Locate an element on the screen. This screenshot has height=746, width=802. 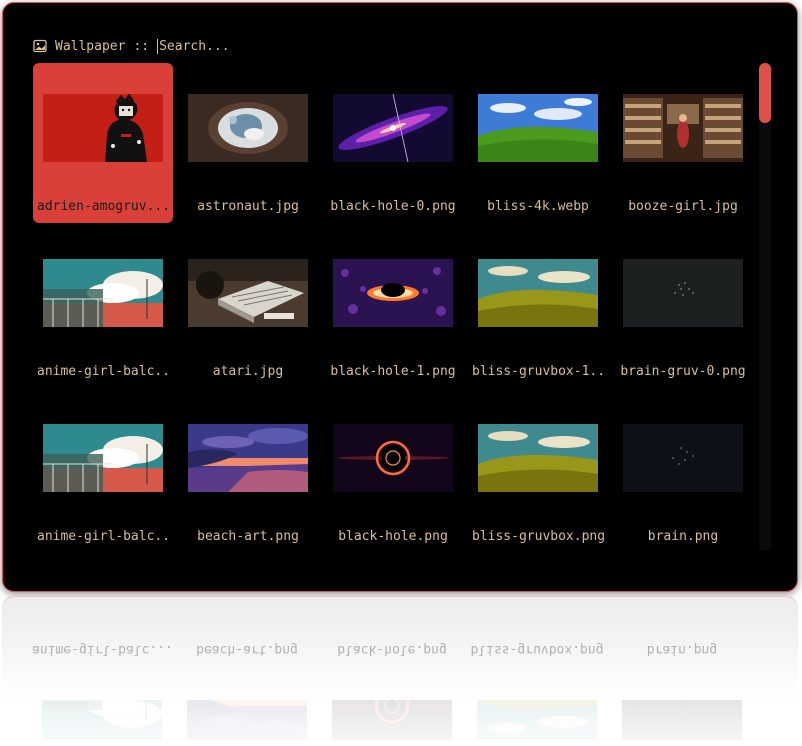
wallpaper-filename: brain-gruv-0.png is located at coordinates (683, 371).